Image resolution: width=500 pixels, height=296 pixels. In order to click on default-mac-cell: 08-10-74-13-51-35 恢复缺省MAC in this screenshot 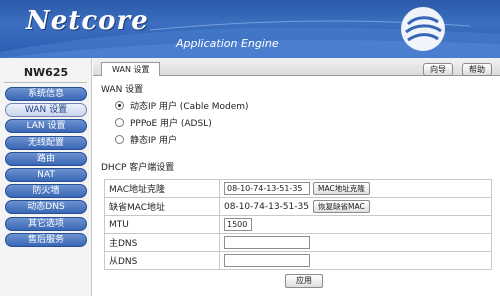, I will do `click(355, 206)`.